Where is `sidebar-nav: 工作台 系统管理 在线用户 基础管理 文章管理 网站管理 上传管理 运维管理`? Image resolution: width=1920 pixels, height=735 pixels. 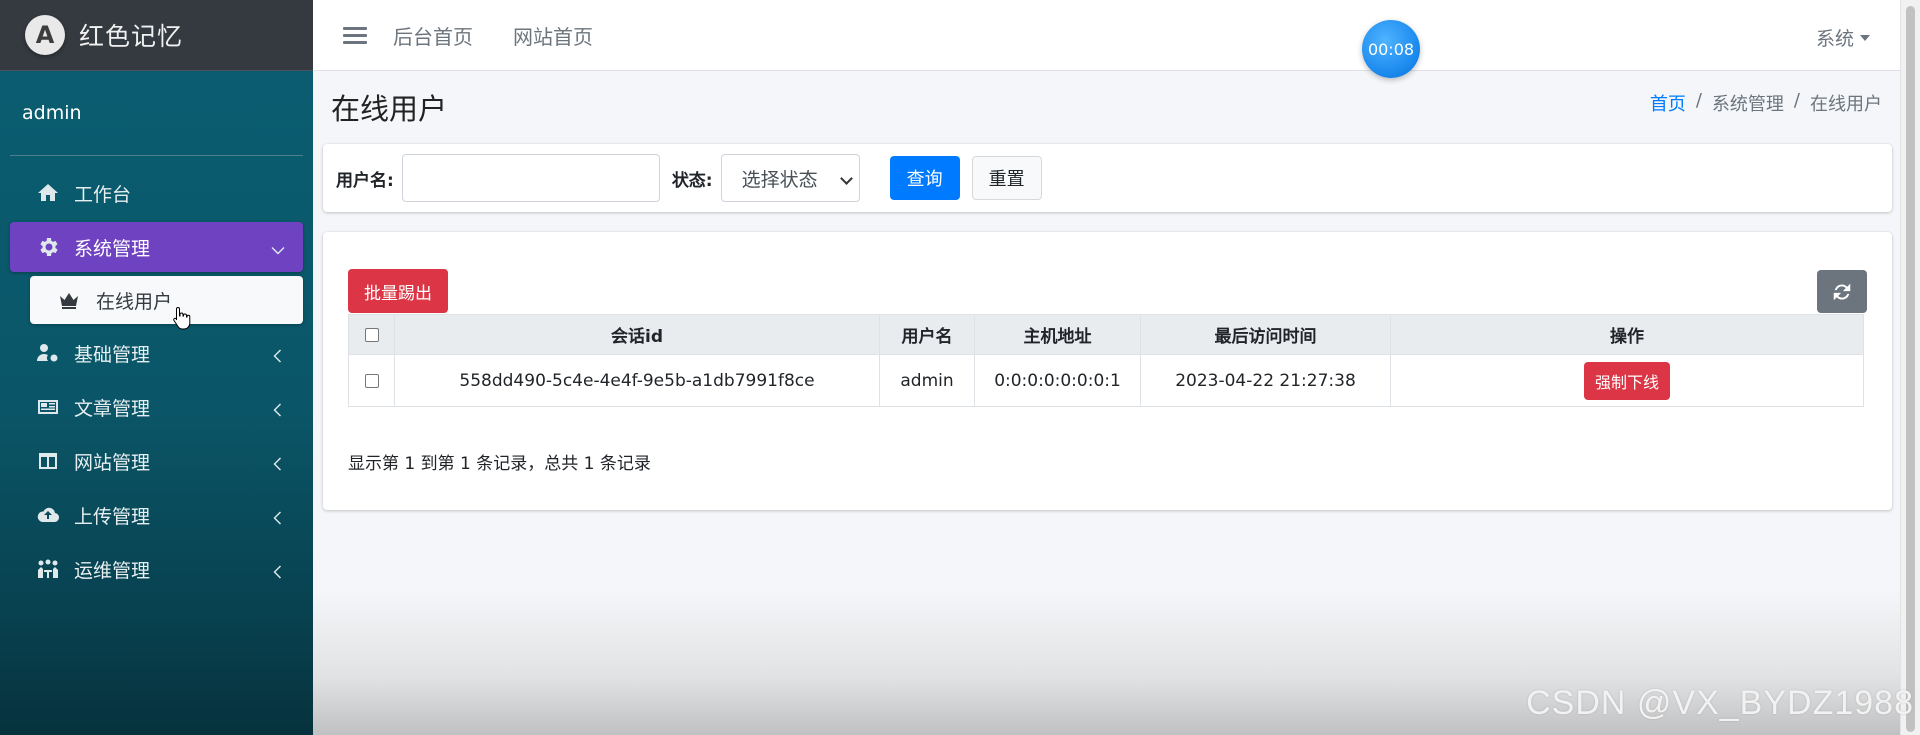 sidebar-nav: 工作台 系统管理 在线用户 基础管理 文章管理 网站管理 上传管理 运维管理 is located at coordinates (156, 381).